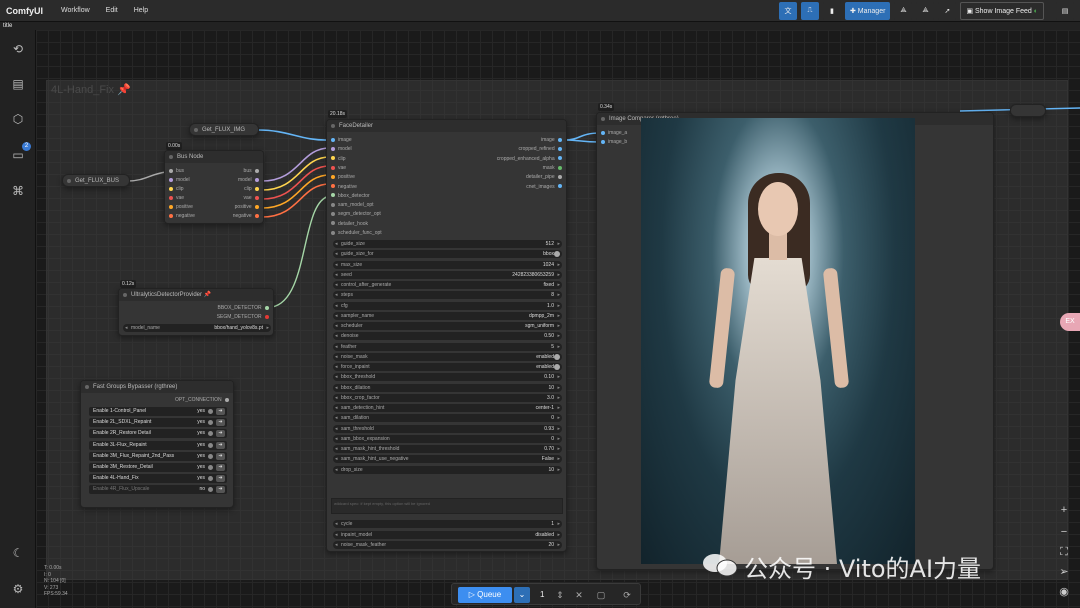 The image size is (1080, 608). What do you see at coordinates (18, 49) in the screenshot?
I see `history-icon: ⟲` at bounding box center [18, 49].